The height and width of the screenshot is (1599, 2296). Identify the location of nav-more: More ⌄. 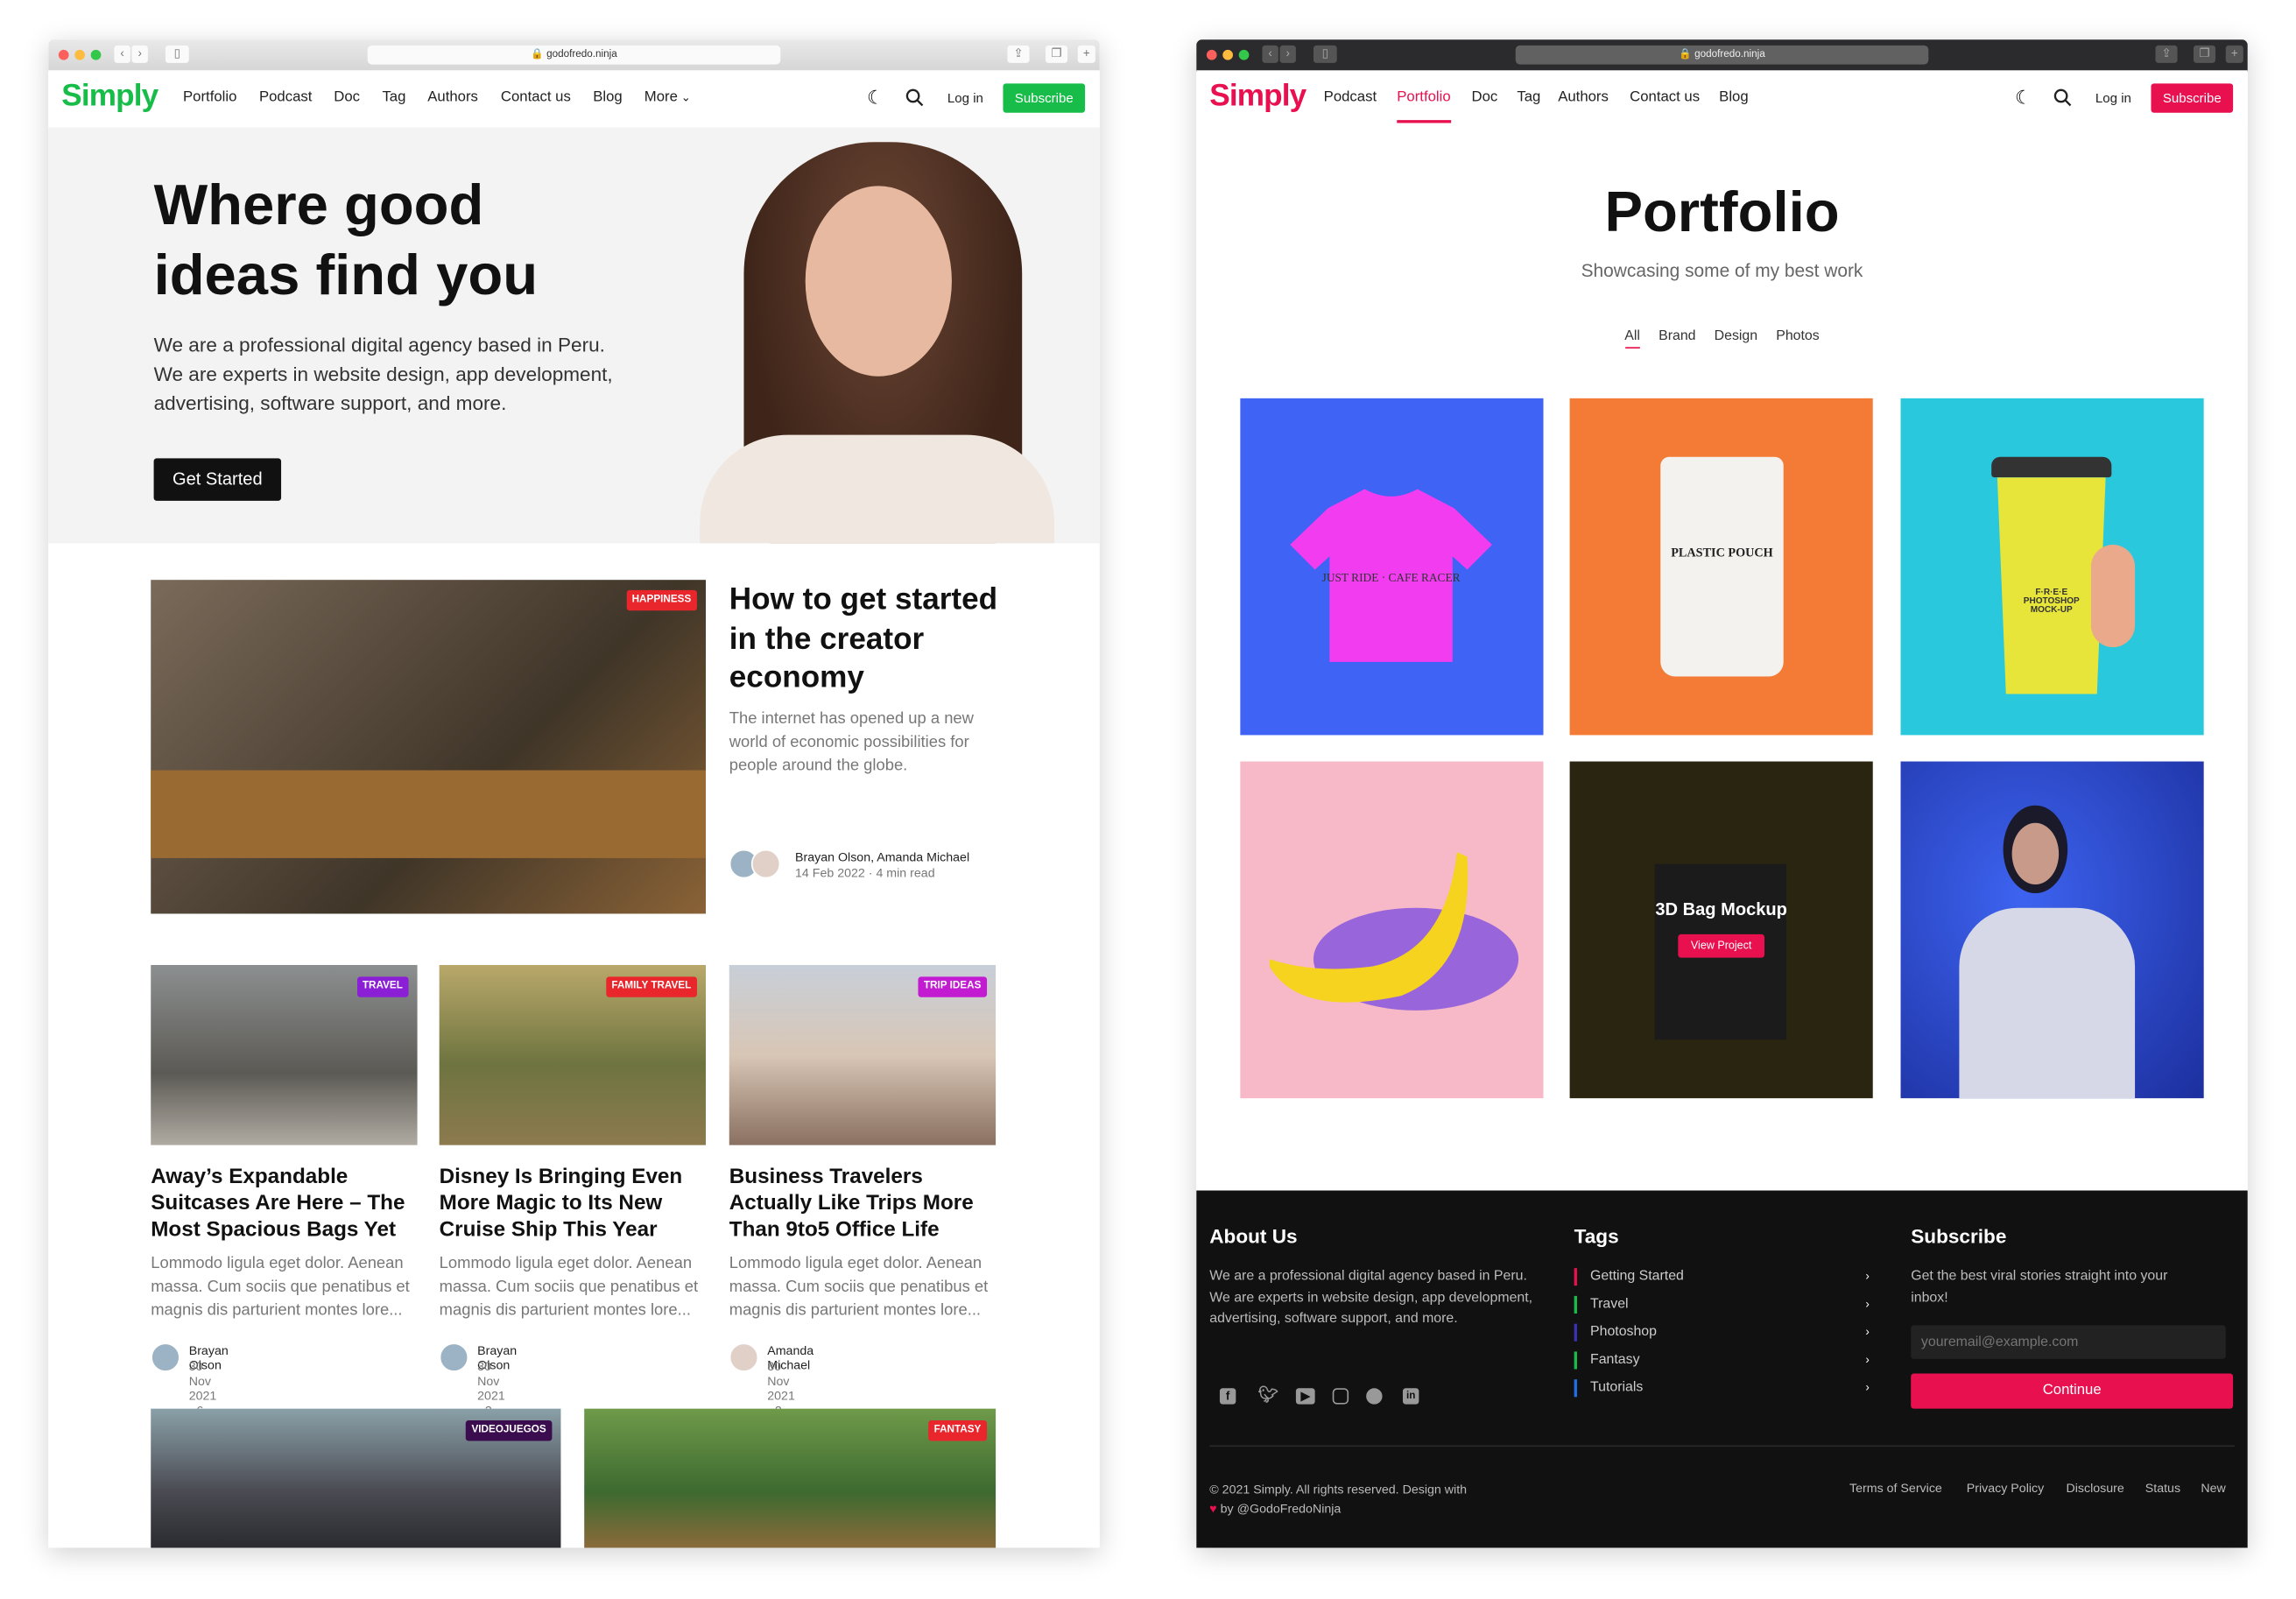
(667, 97).